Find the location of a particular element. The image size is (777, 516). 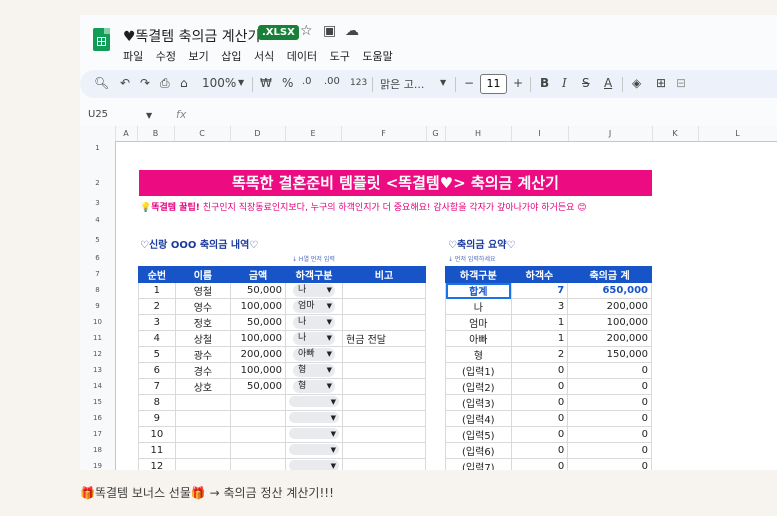

bold-button: B is located at coordinates (544, 83).